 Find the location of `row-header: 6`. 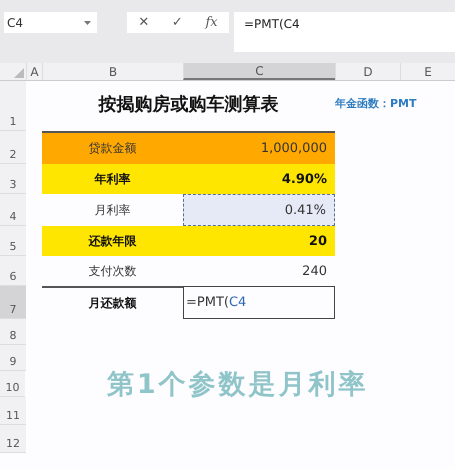

row-header: 6 is located at coordinates (13, 271).